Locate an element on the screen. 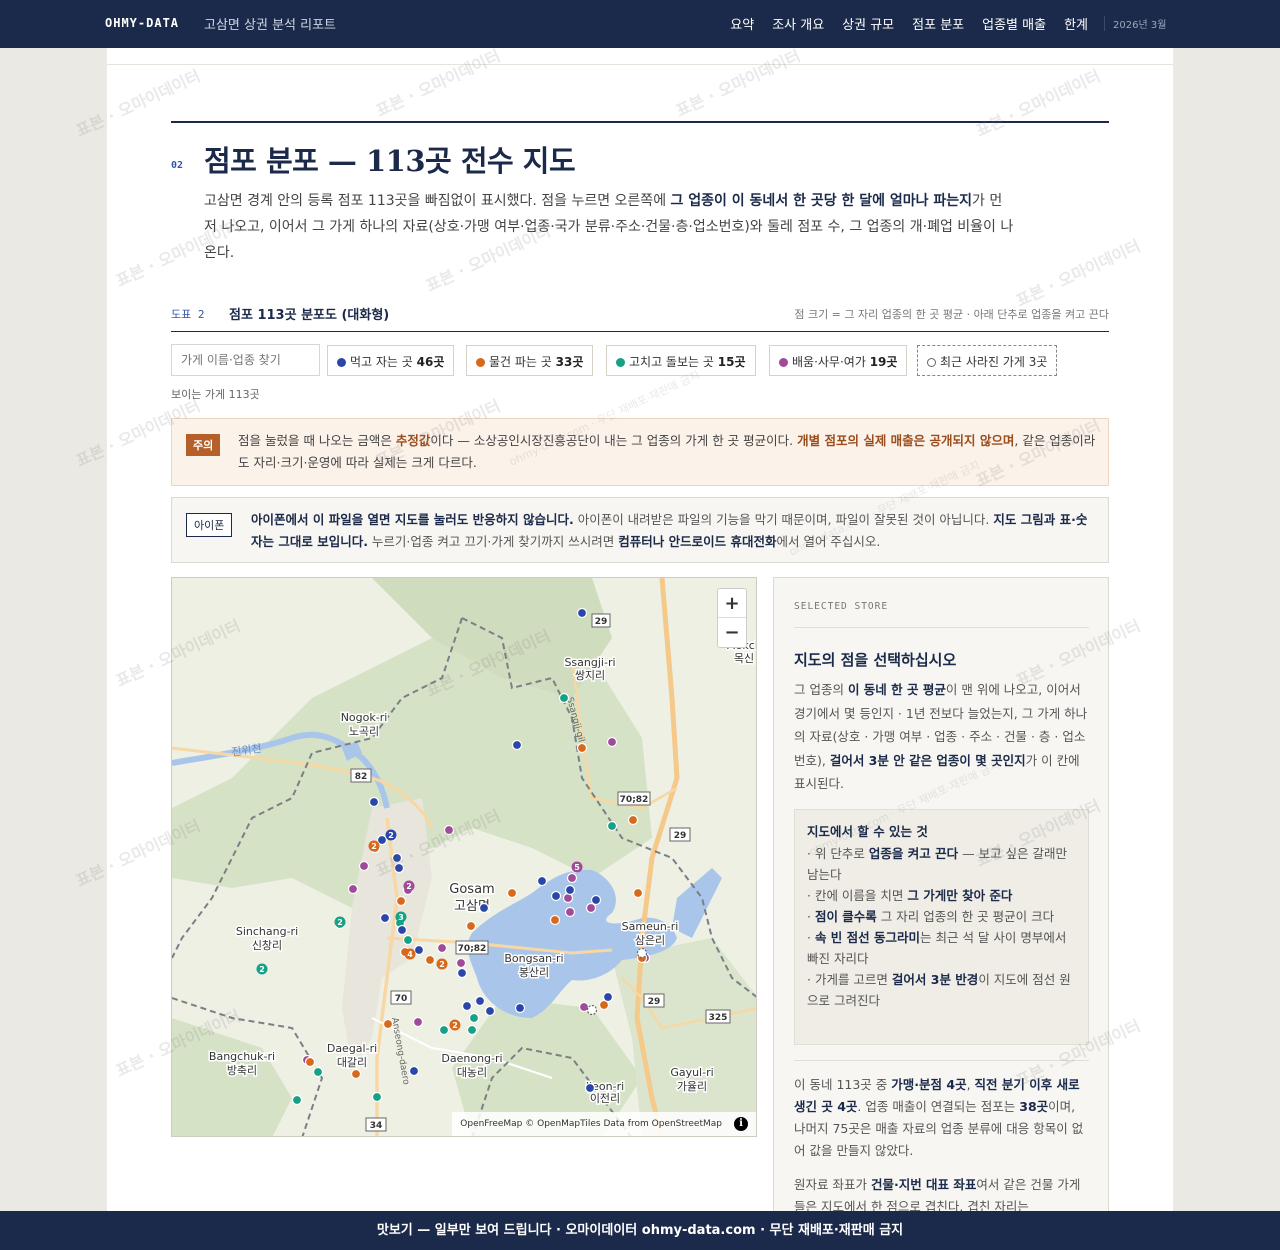 Image resolution: width=1280 pixels, height=1250 pixels. road-shield-325: 325 is located at coordinates (718, 1018).